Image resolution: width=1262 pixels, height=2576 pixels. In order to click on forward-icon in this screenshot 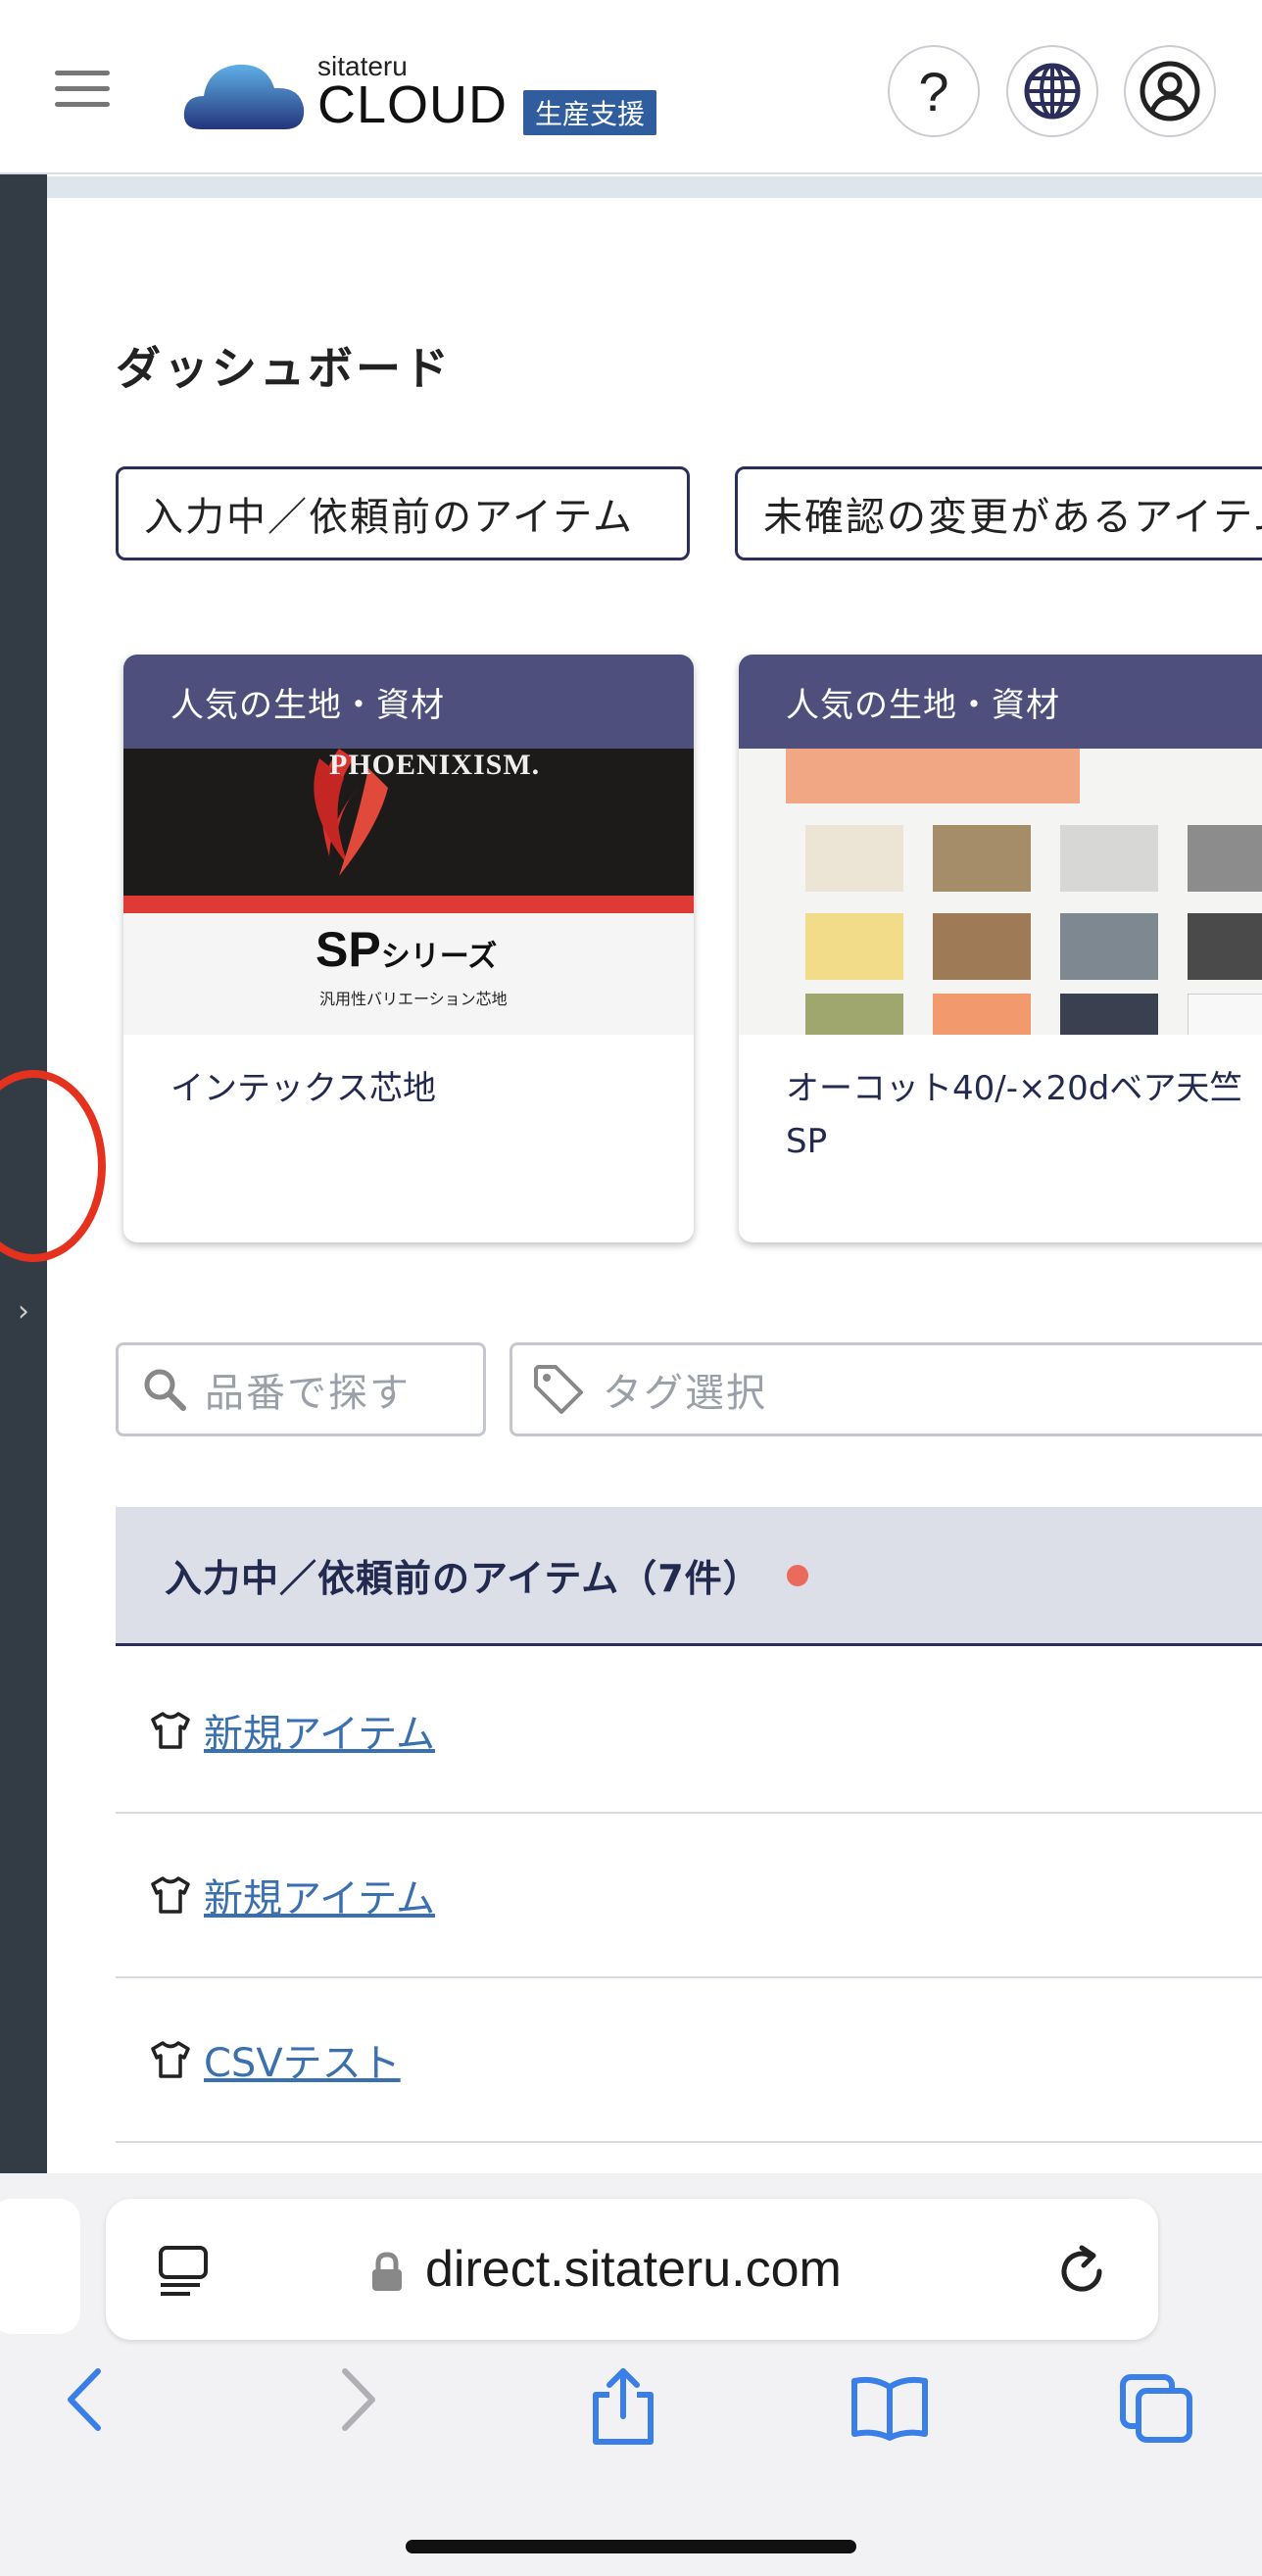, I will do `click(357, 2399)`.